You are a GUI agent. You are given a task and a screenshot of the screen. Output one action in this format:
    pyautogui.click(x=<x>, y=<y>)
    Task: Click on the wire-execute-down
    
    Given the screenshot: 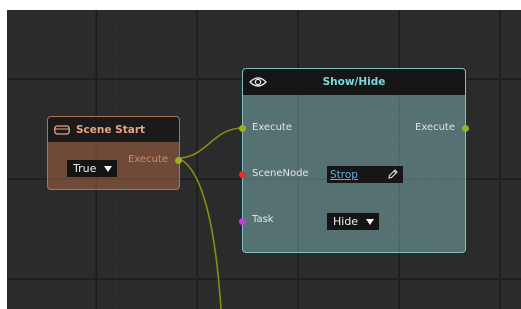 What is the action you would take?
    pyautogui.click(x=199, y=233)
    